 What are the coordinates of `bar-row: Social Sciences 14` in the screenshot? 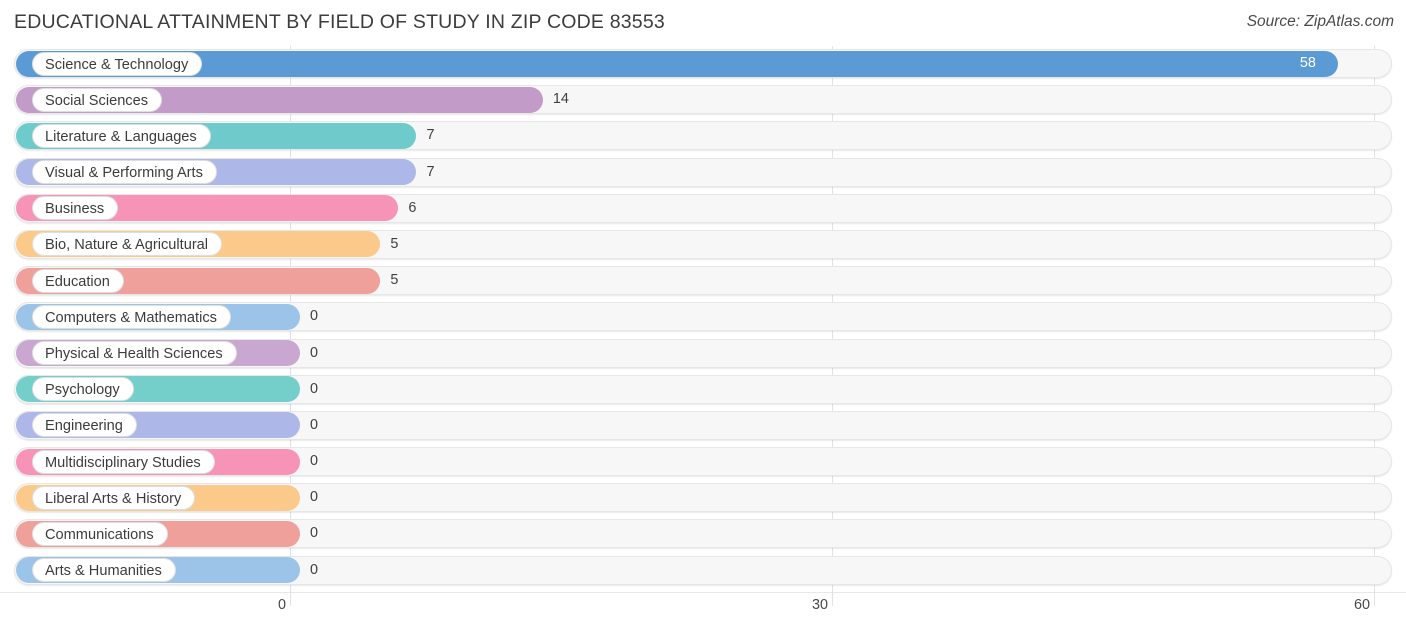 It's located at (703, 100).